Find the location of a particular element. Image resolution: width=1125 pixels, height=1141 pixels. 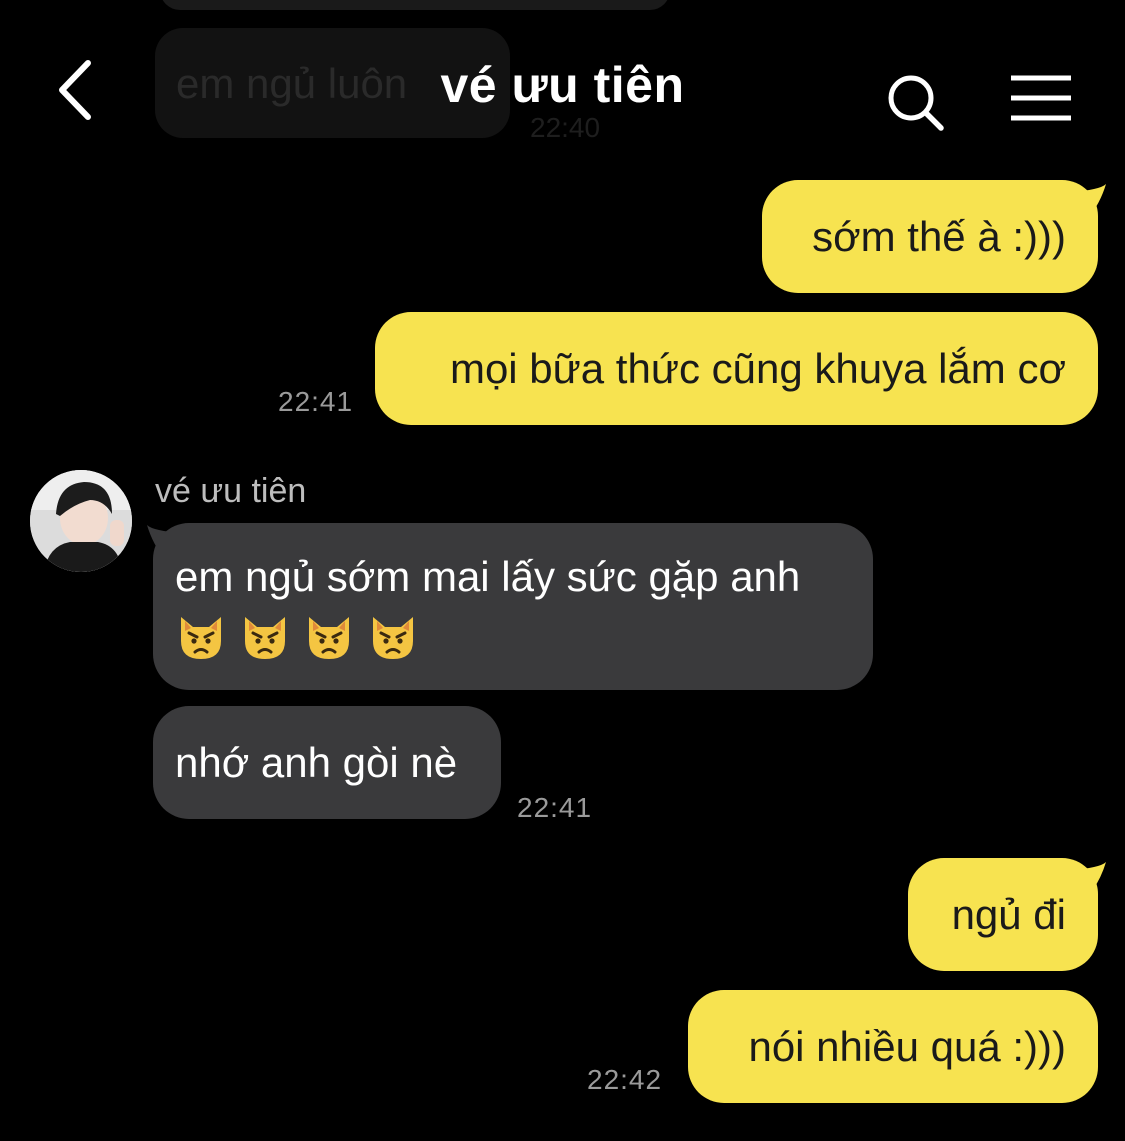

message-text: ngủ đi is located at coordinates (1008, 914).